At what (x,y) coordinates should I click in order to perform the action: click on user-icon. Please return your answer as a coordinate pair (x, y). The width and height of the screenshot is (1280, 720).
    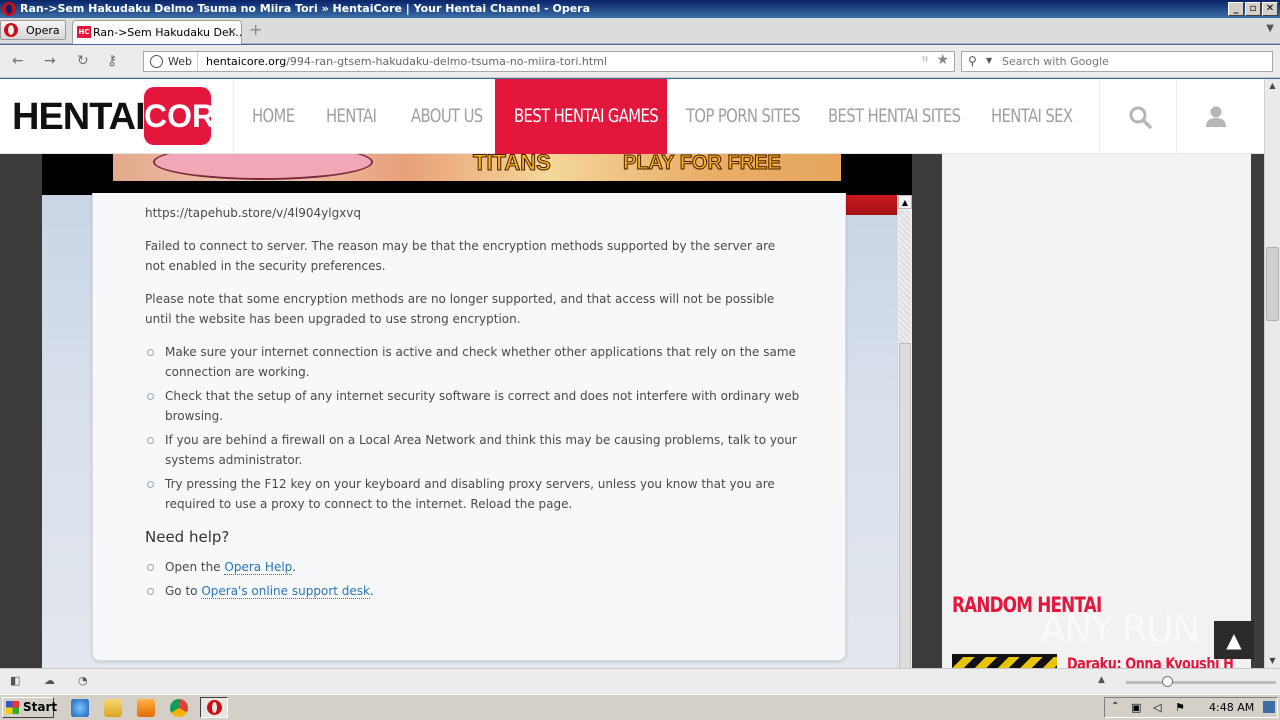
    Looking at the image, I should click on (1216, 116).